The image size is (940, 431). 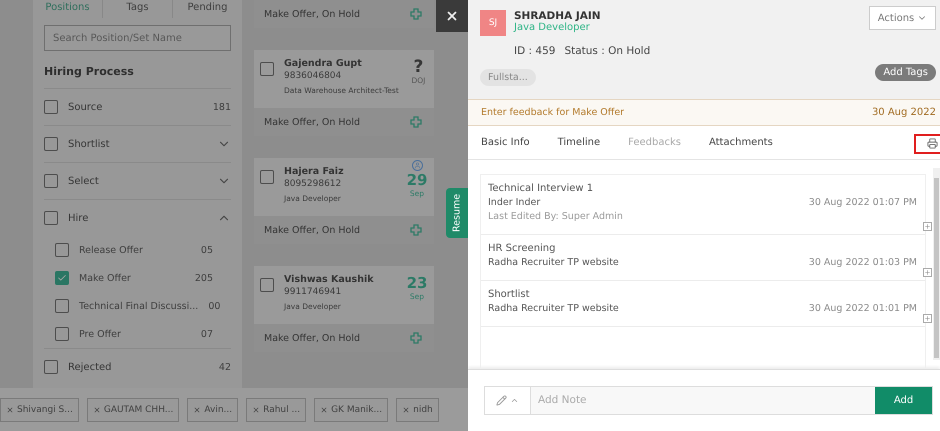 I want to click on candidate-id: ID : 459, so click(x=535, y=51).